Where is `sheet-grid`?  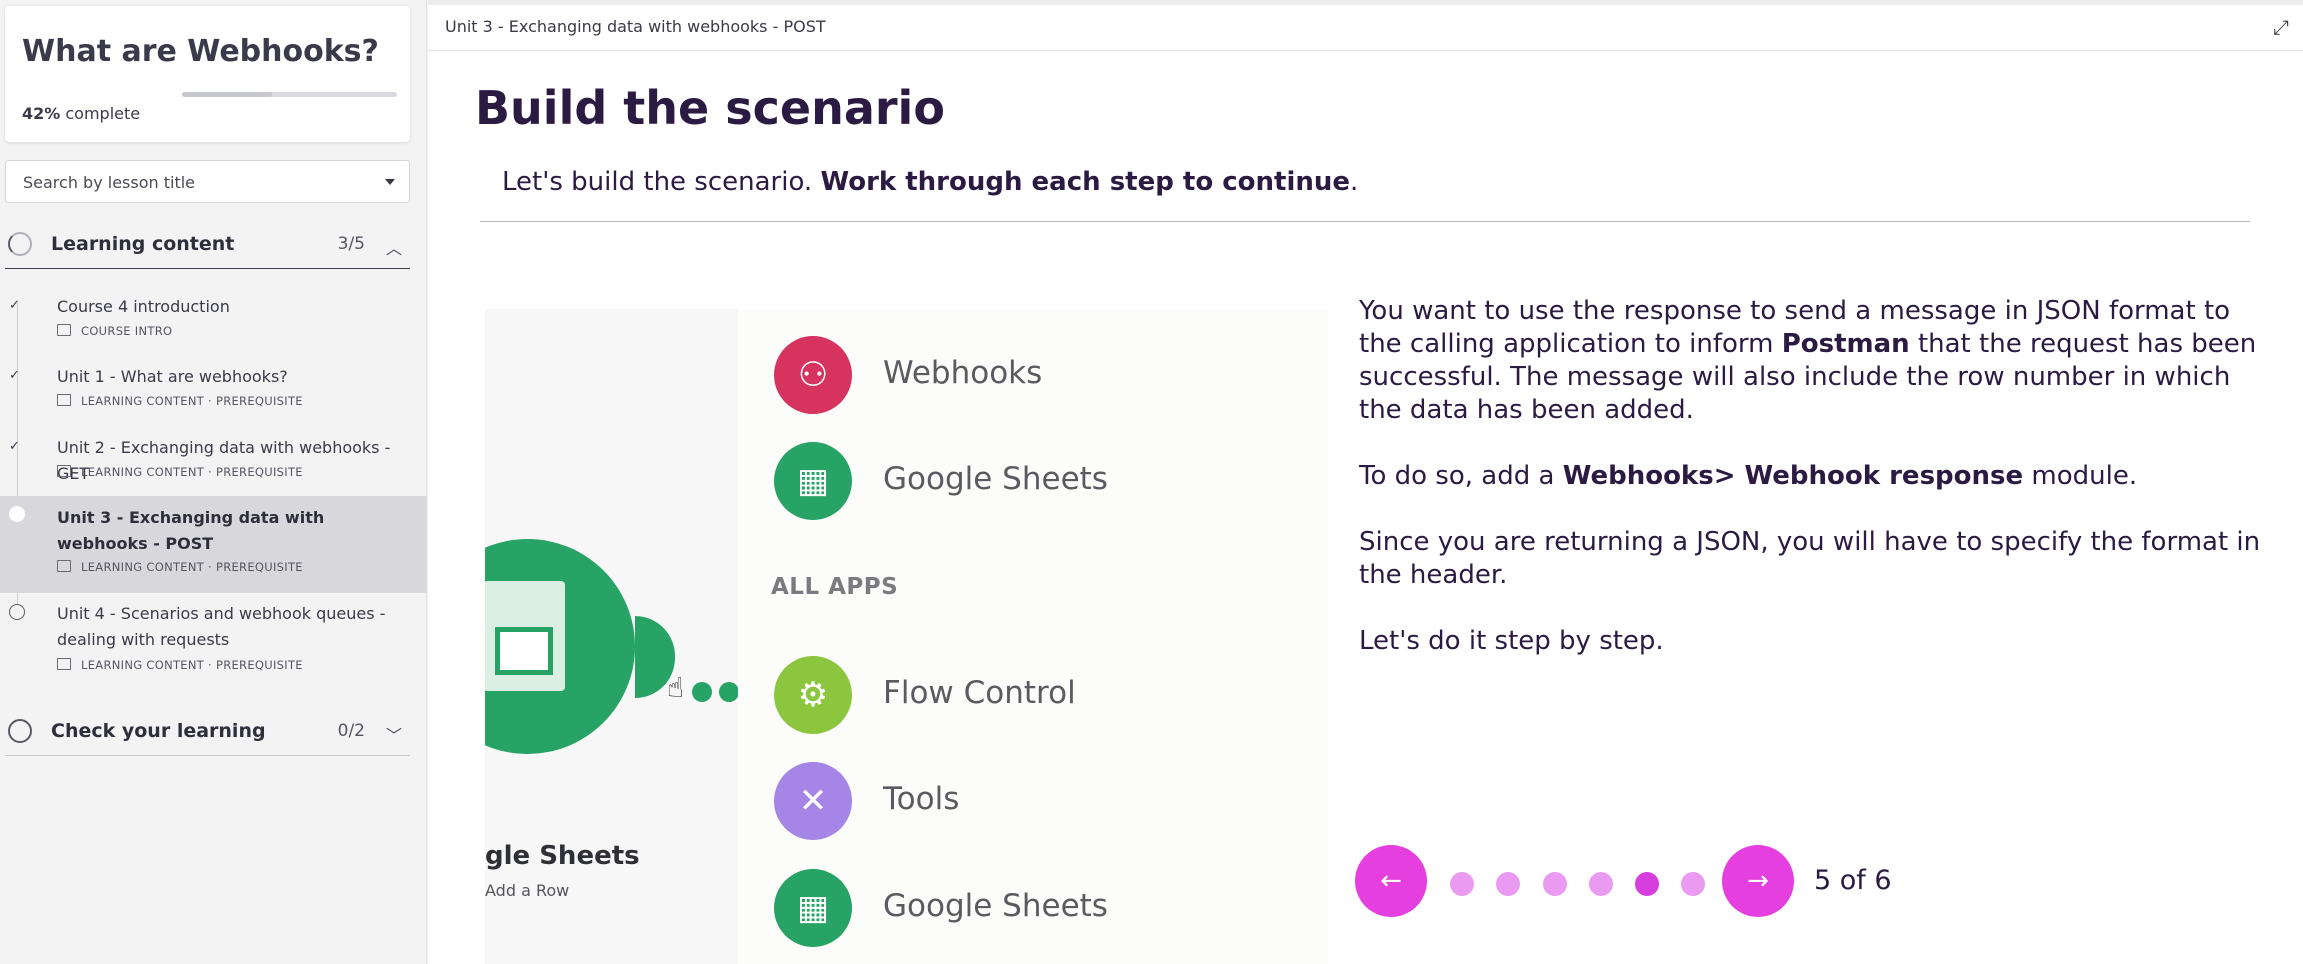 sheet-grid is located at coordinates (524, 651).